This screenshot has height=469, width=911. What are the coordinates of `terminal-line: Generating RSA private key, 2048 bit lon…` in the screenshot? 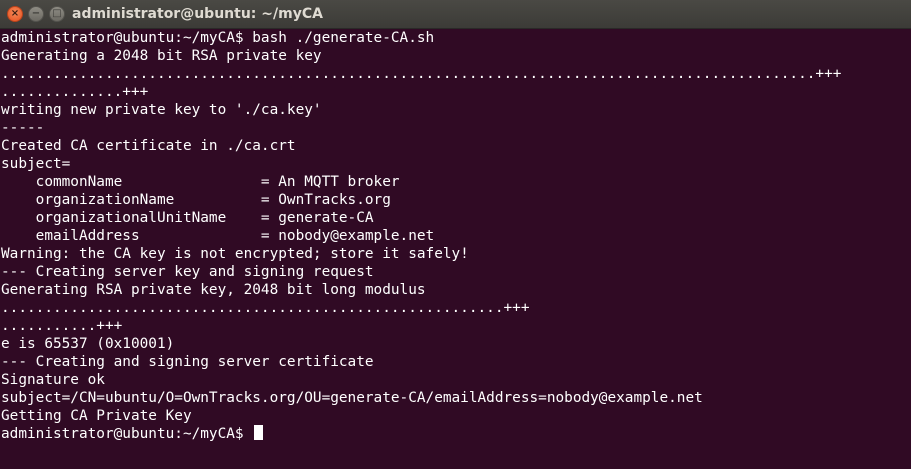 It's located at (213, 290).